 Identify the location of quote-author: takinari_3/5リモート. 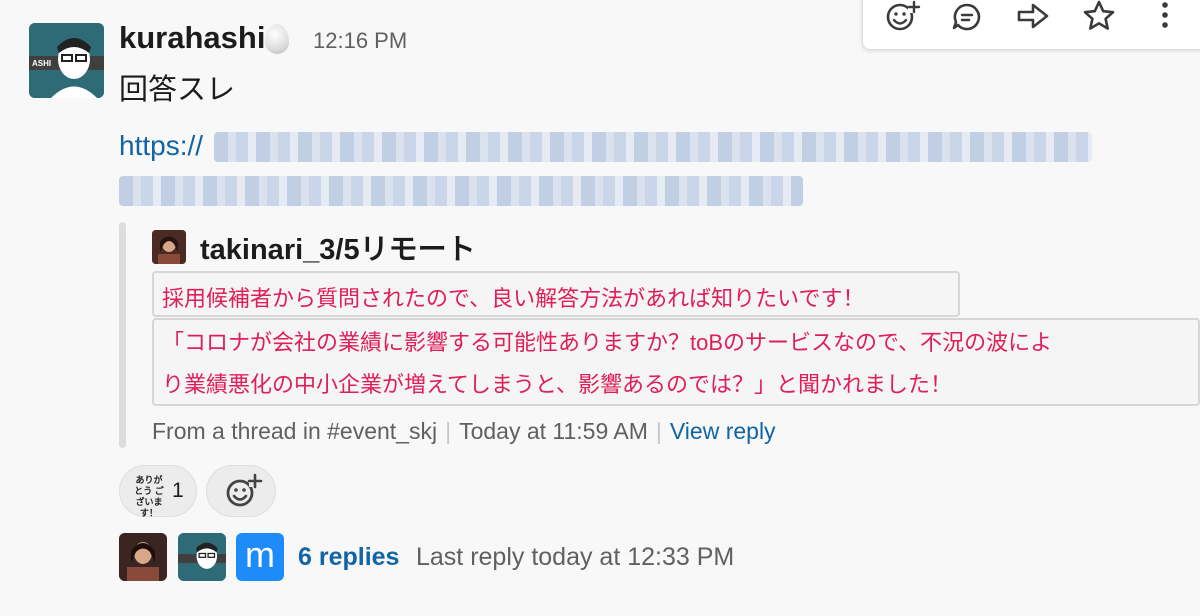
(338, 247).